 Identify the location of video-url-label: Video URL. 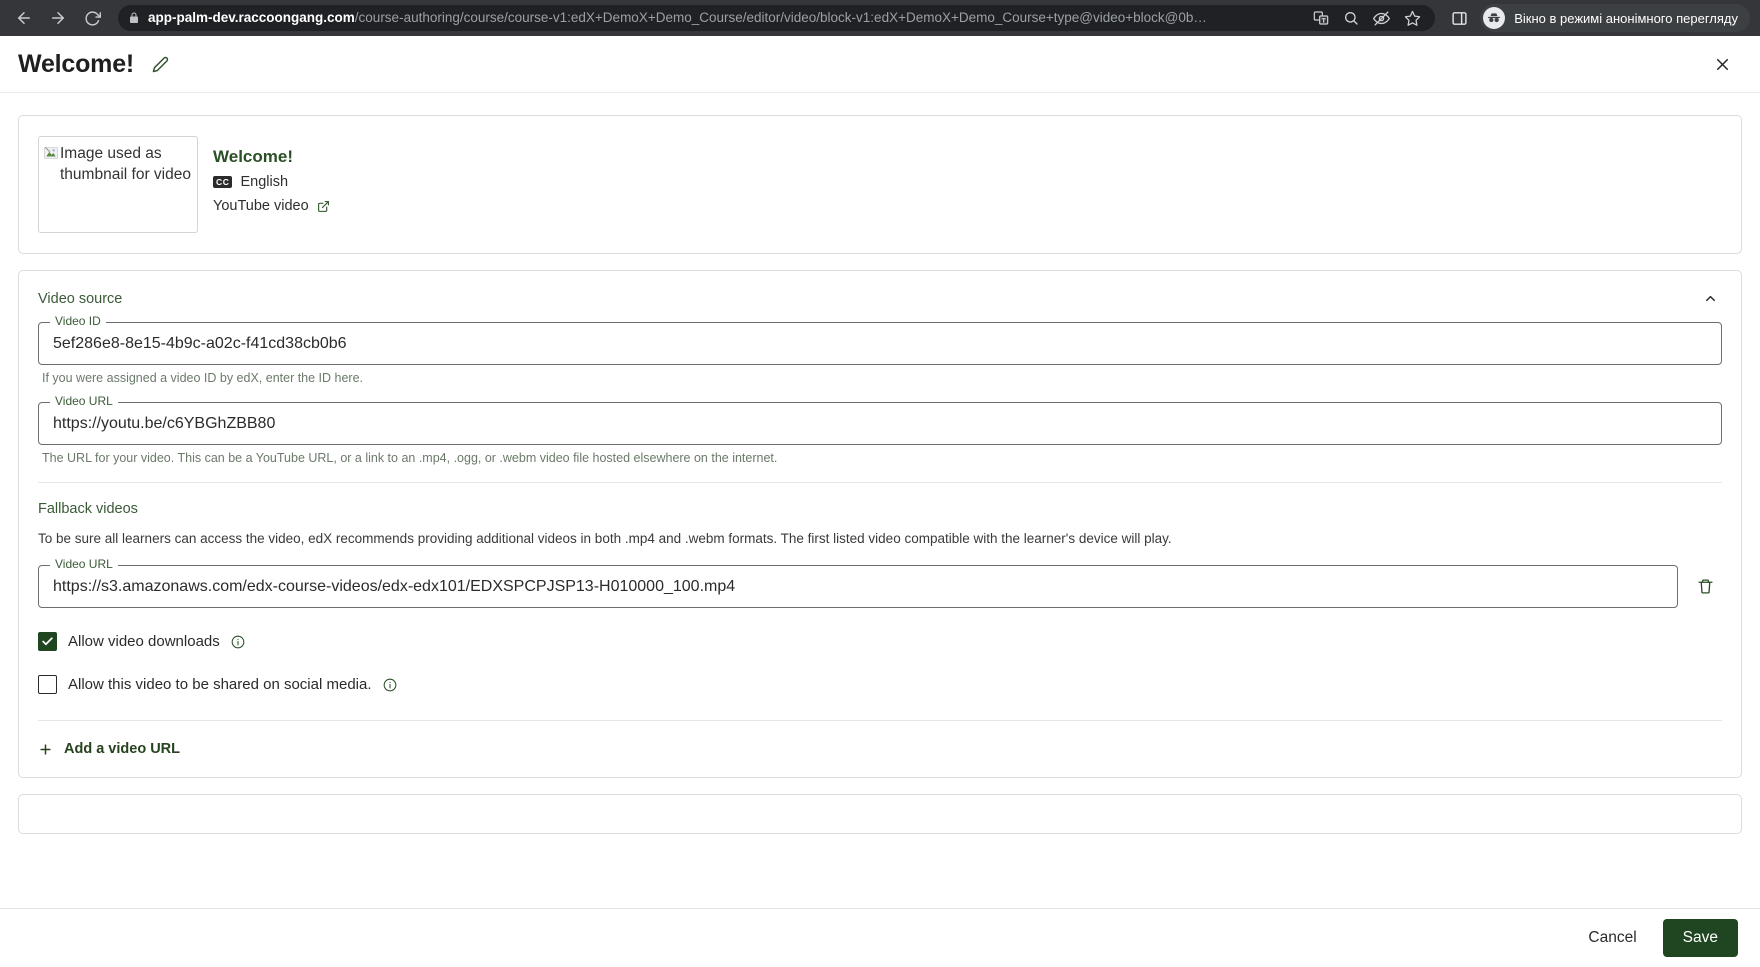
(84, 401).